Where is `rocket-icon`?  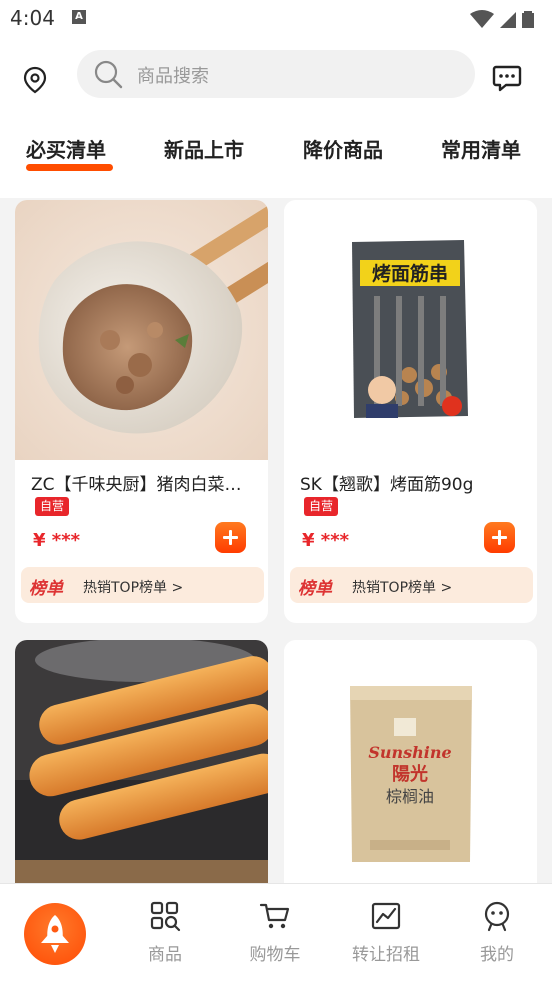
rocket-icon is located at coordinates (55, 934).